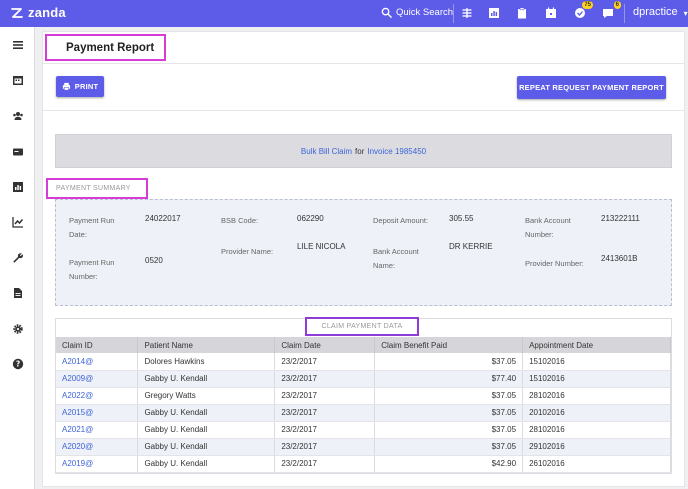 This screenshot has height=489, width=688. What do you see at coordinates (362, 326) in the screenshot?
I see `claim-payment-heading: CLAIM PAYMENT DATA` at bounding box center [362, 326].